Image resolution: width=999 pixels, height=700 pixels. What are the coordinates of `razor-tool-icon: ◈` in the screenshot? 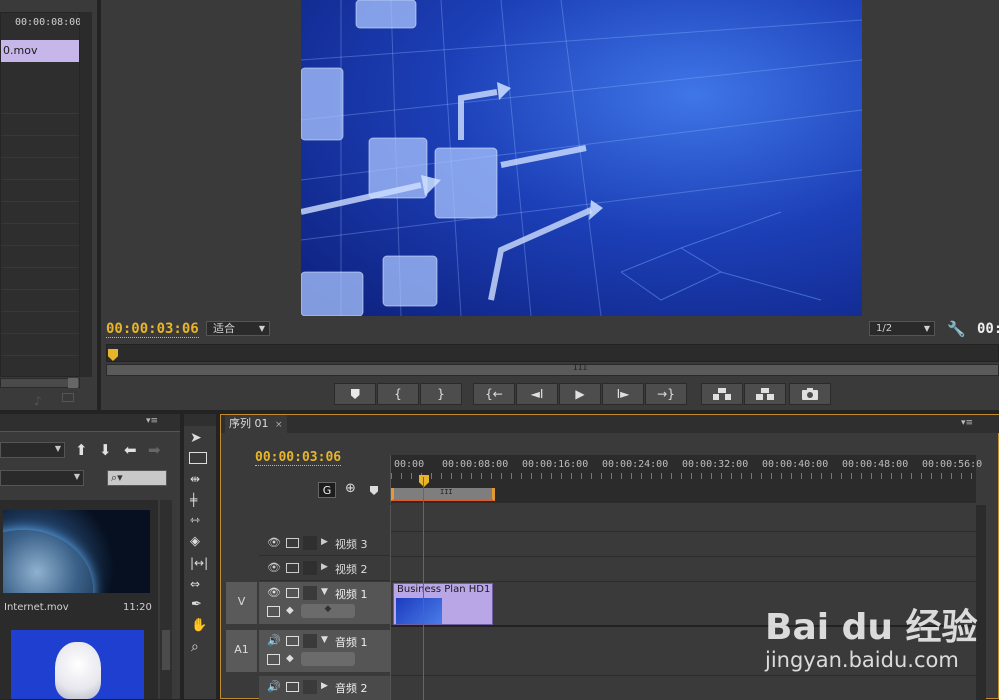 It's located at (195, 541).